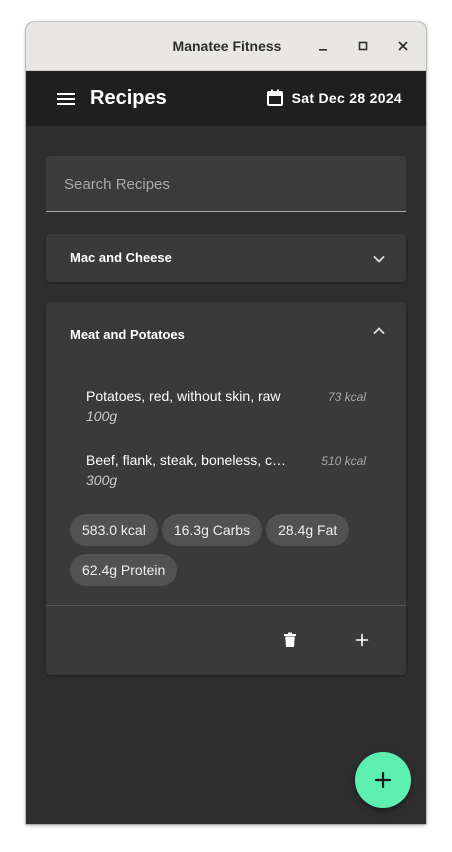  Describe the element at coordinates (323, 46) in the screenshot. I see `minimize-button` at that location.